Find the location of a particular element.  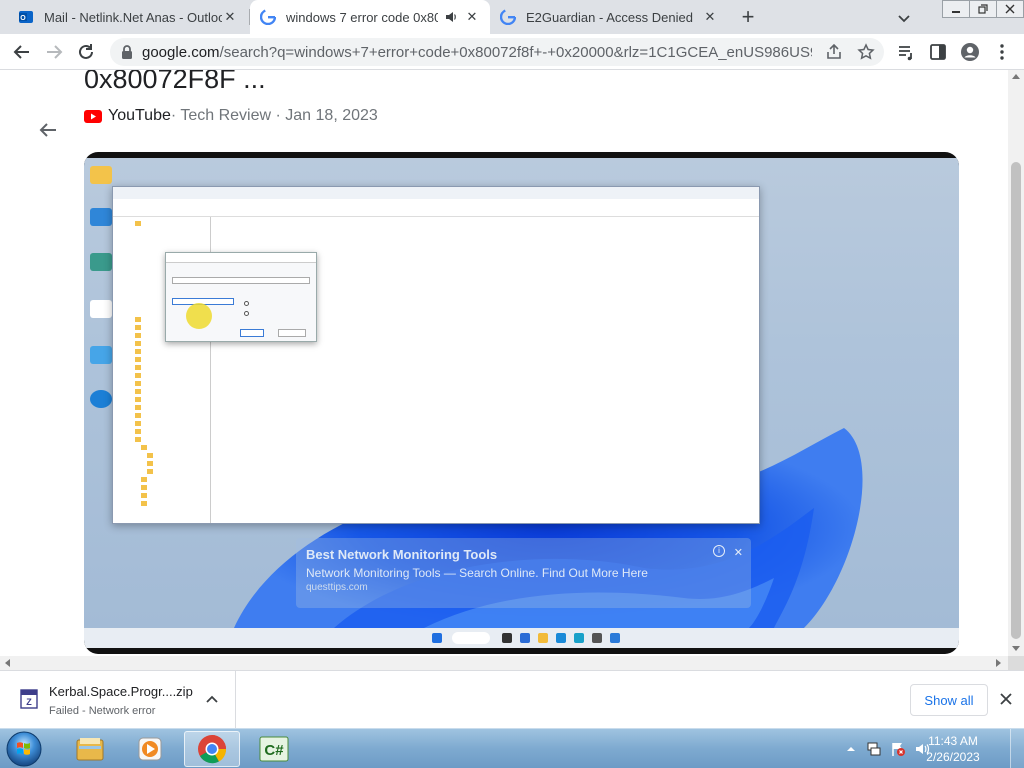

close-window-button is located at coordinates (1010, 9).